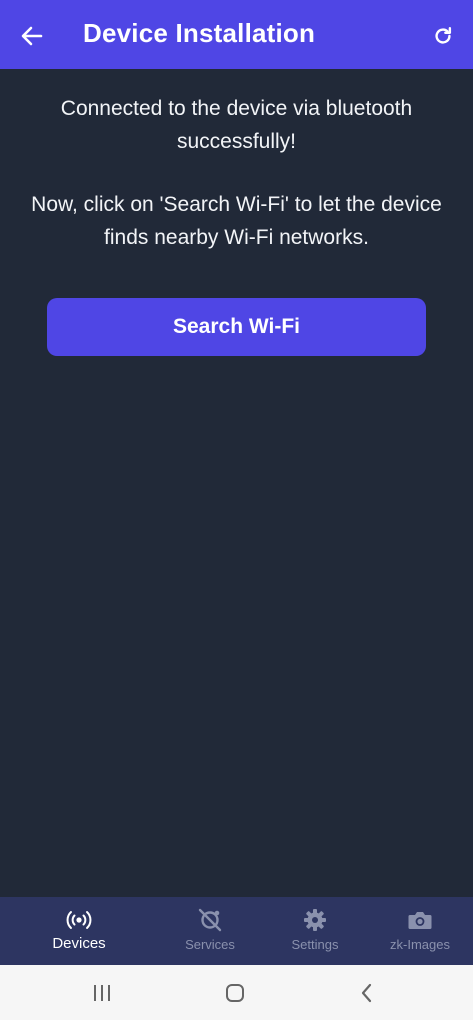 This screenshot has width=473, height=1020. I want to click on nav-label-zk-images: zk-Images, so click(420, 944).